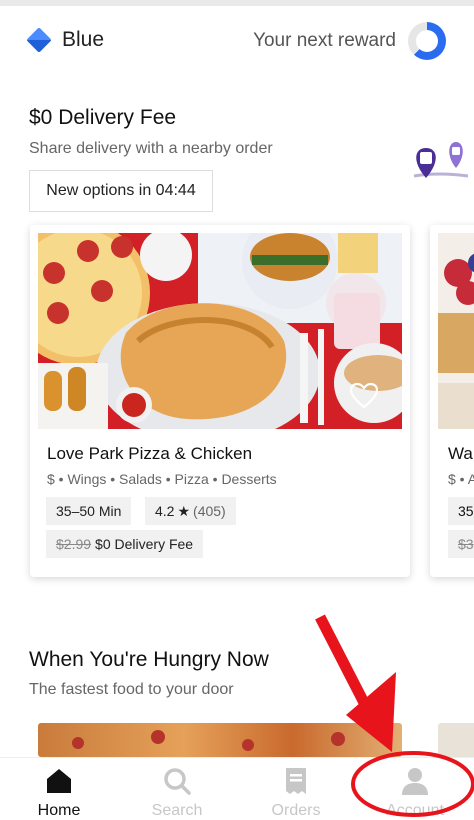 This screenshot has width=474, height=820. Describe the element at coordinates (59, 810) in the screenshot. I see `tab-home-label: Home` at that location.